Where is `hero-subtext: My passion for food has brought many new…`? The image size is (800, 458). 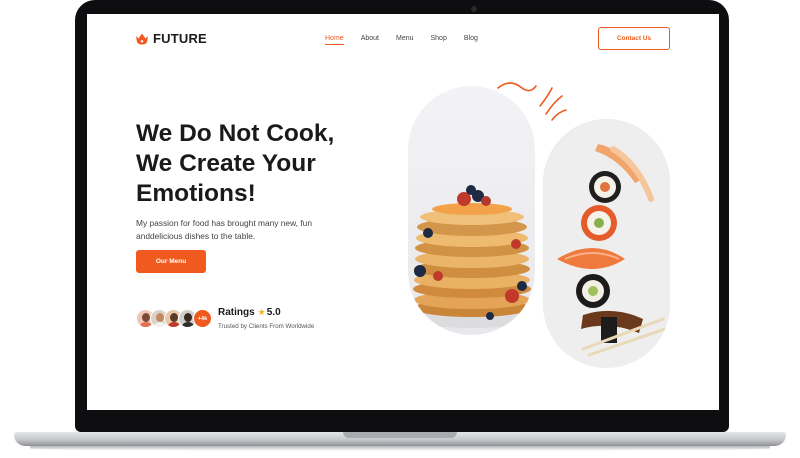
hero-subtext: My passion for food has brought many new… is located at coordinates (236, 230).